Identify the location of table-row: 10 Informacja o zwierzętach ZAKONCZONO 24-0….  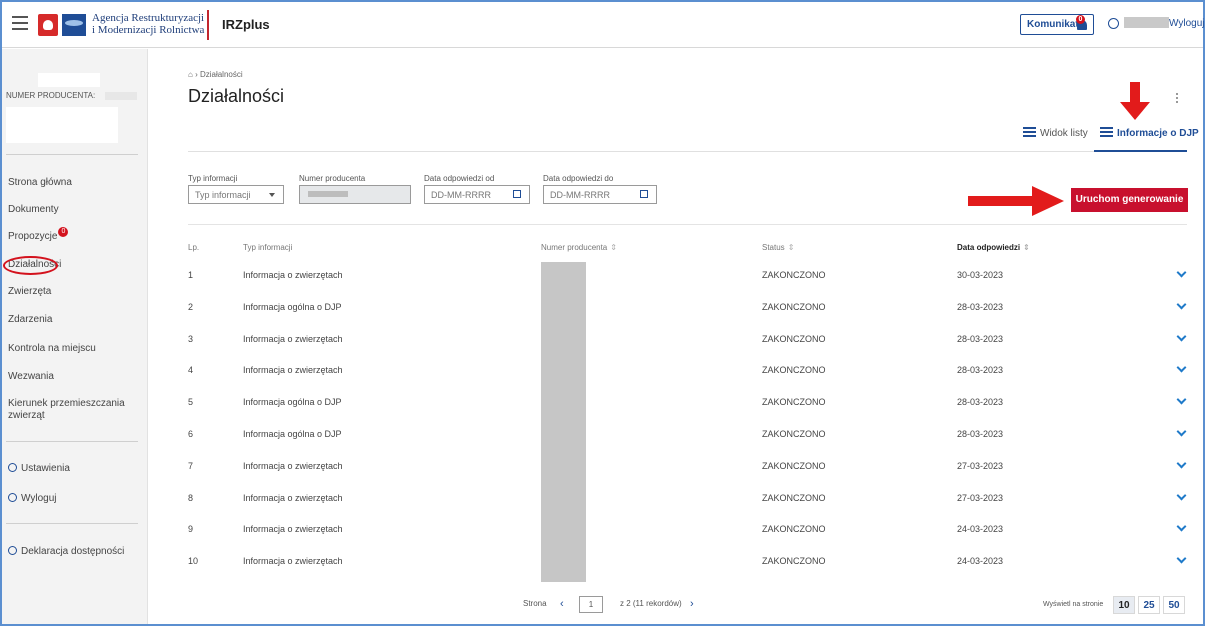
(687, 563).